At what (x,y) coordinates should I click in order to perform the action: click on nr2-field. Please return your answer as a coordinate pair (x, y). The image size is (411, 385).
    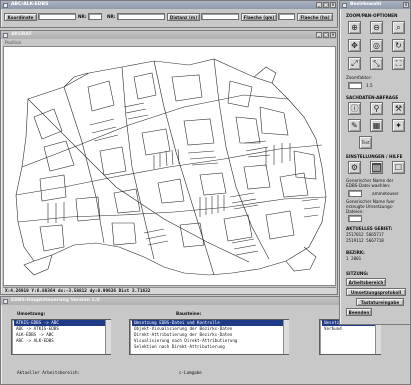
    Looking at the image, I should click on (141, 16).